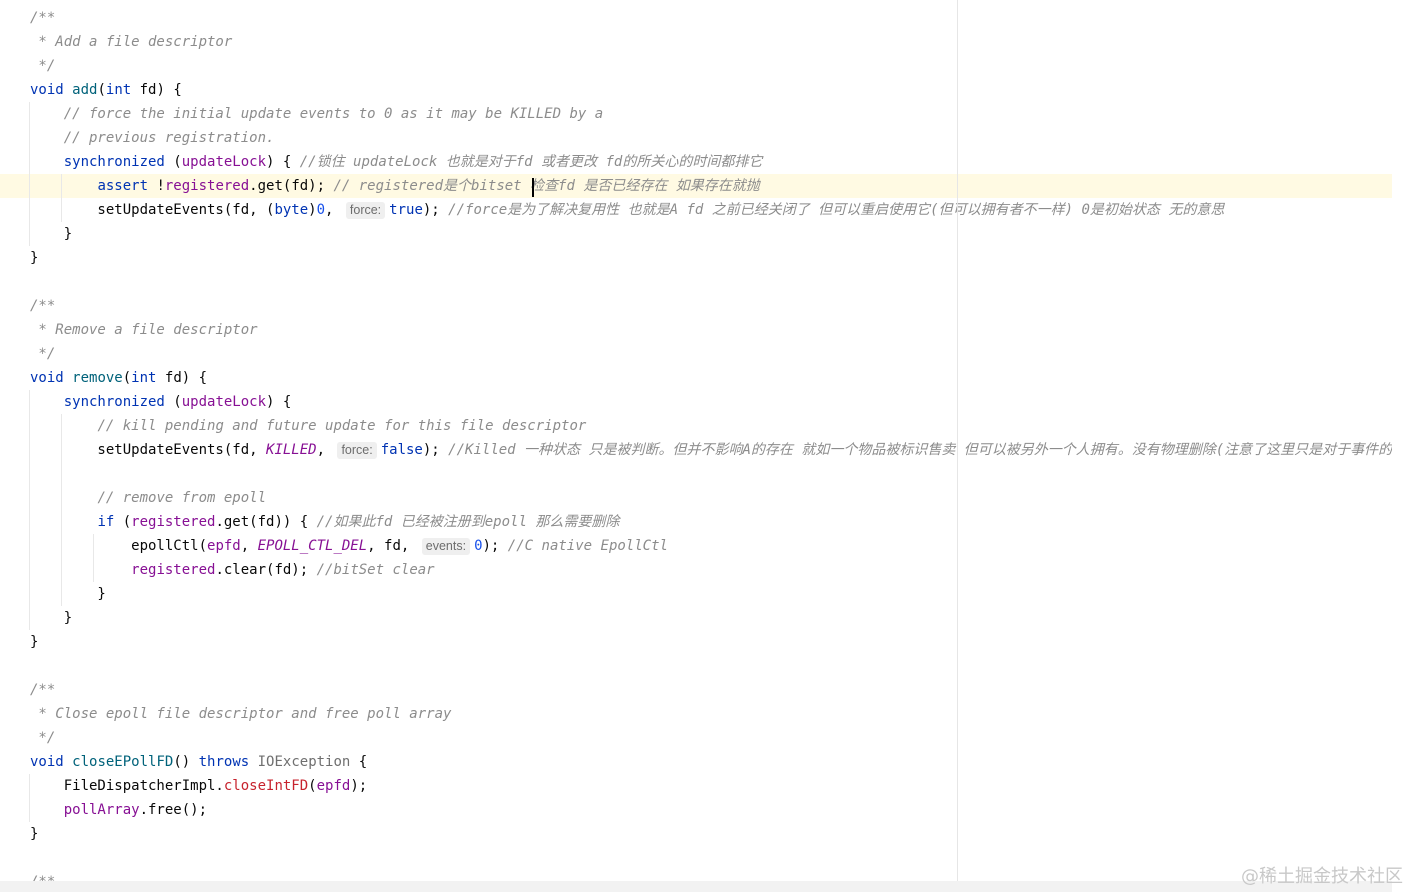 This screenshot has width=1409, height=892. What do you see at coordinates (696, 810) in the screenshot?
I see `code-line: pollArray.free();` at bounding box center [696, 810].